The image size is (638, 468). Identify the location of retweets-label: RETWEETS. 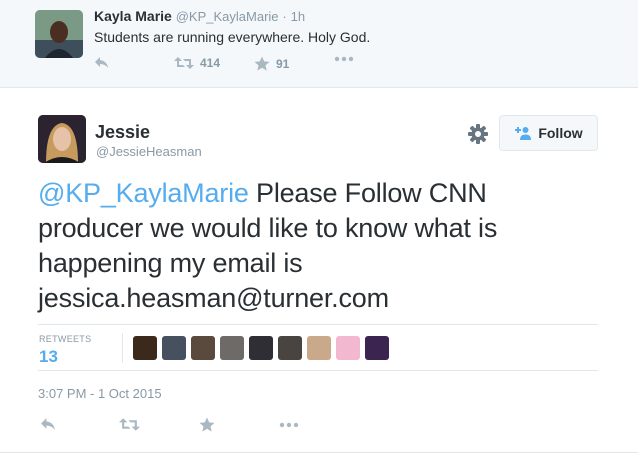
(65, 339).